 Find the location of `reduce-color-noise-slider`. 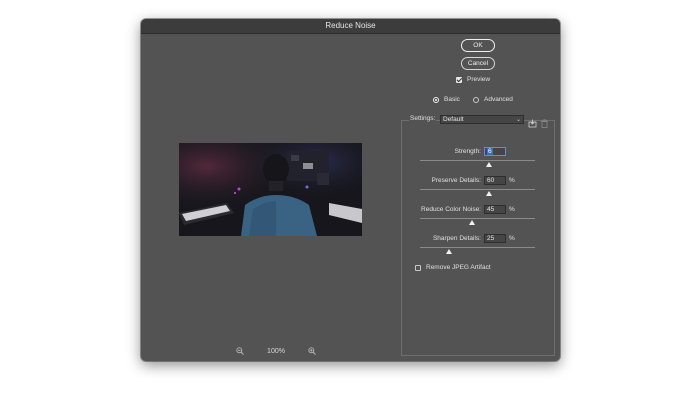

reduce-color-noise-slider is located at coordinates (477, 218).